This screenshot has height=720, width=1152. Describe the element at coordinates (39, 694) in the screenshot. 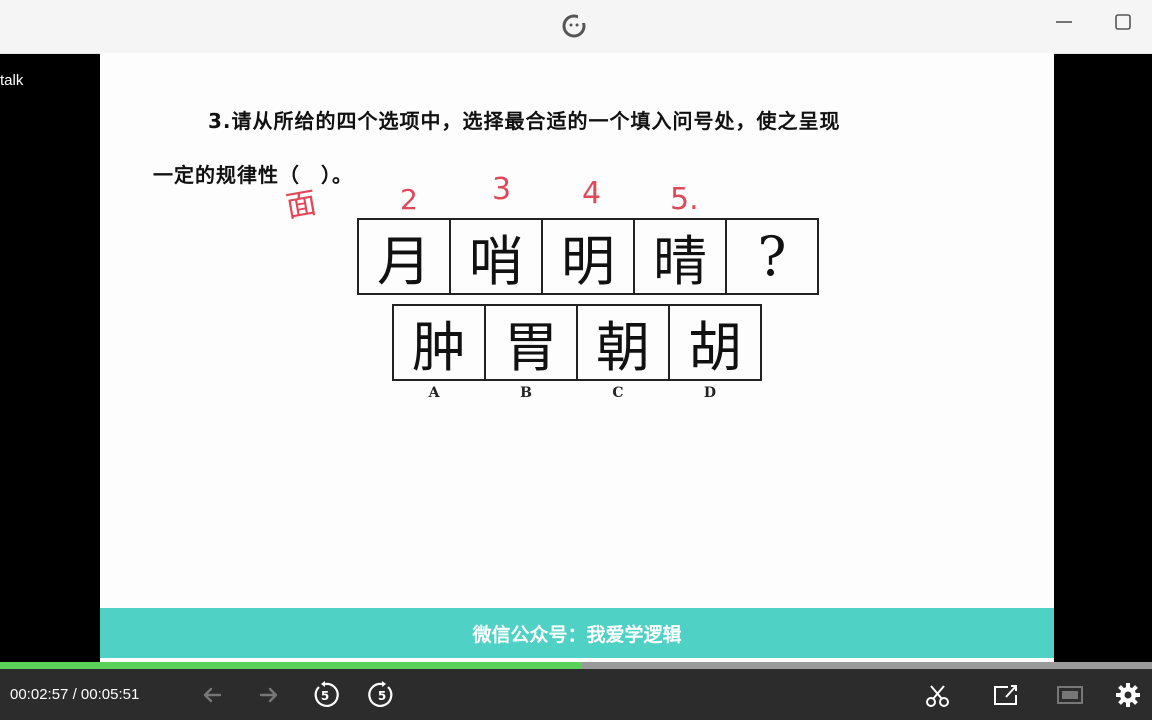

I see `current-time: 00:02:57` at that location.